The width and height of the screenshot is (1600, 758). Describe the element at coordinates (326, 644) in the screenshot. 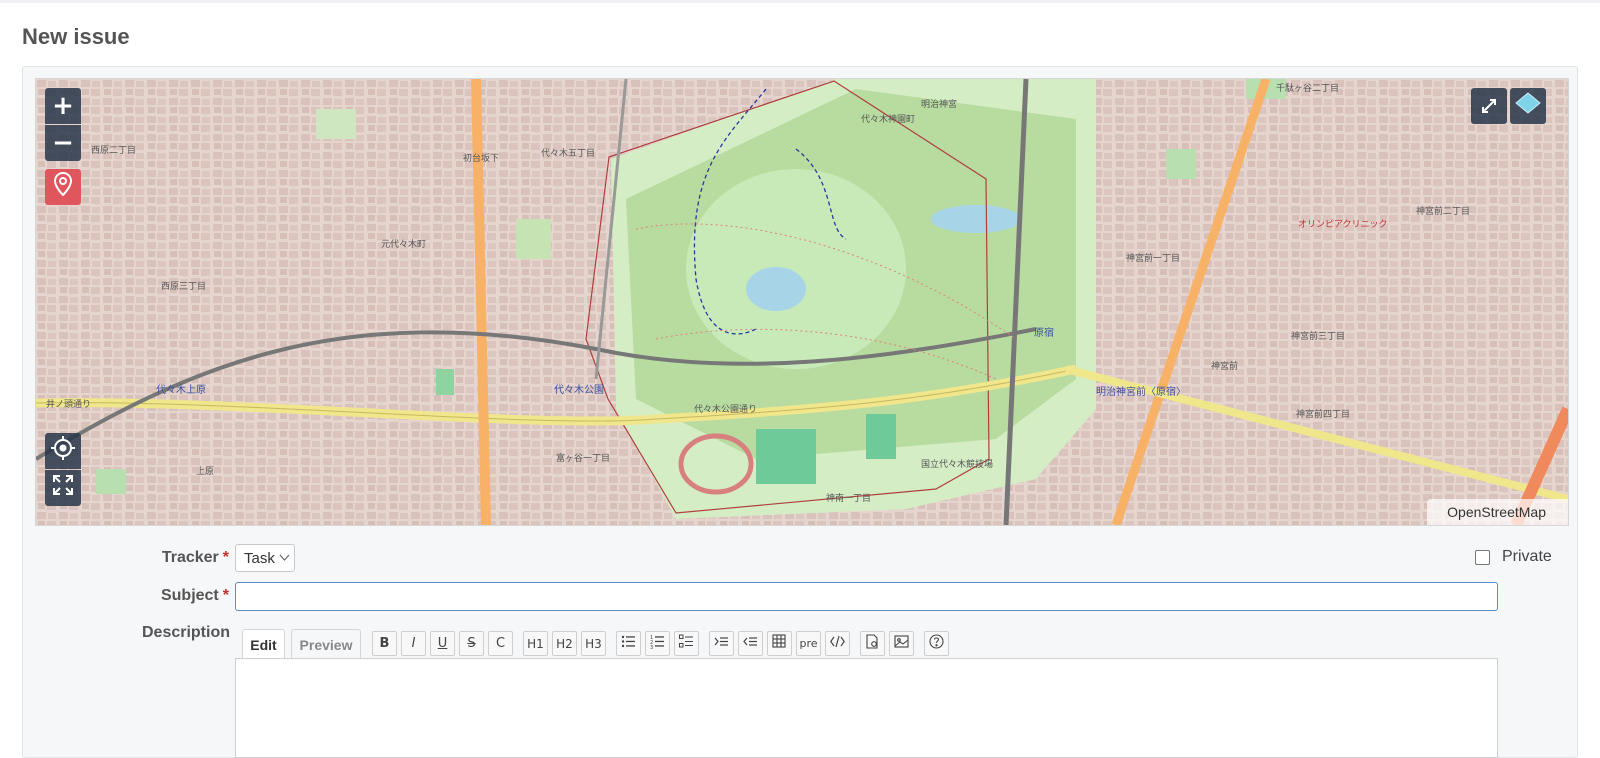

I see `tab-preview: Preview` at that location.